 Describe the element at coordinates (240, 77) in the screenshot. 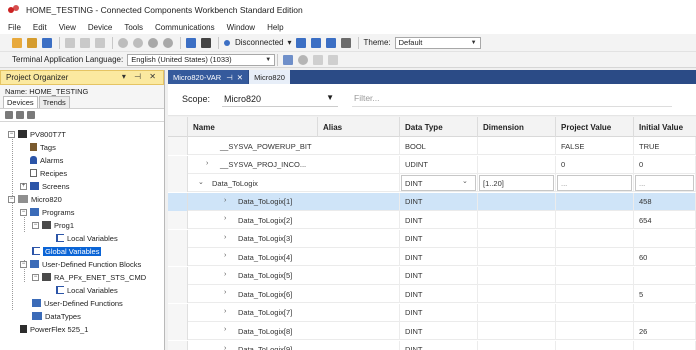

I see `close-icon: ✕` at that location.